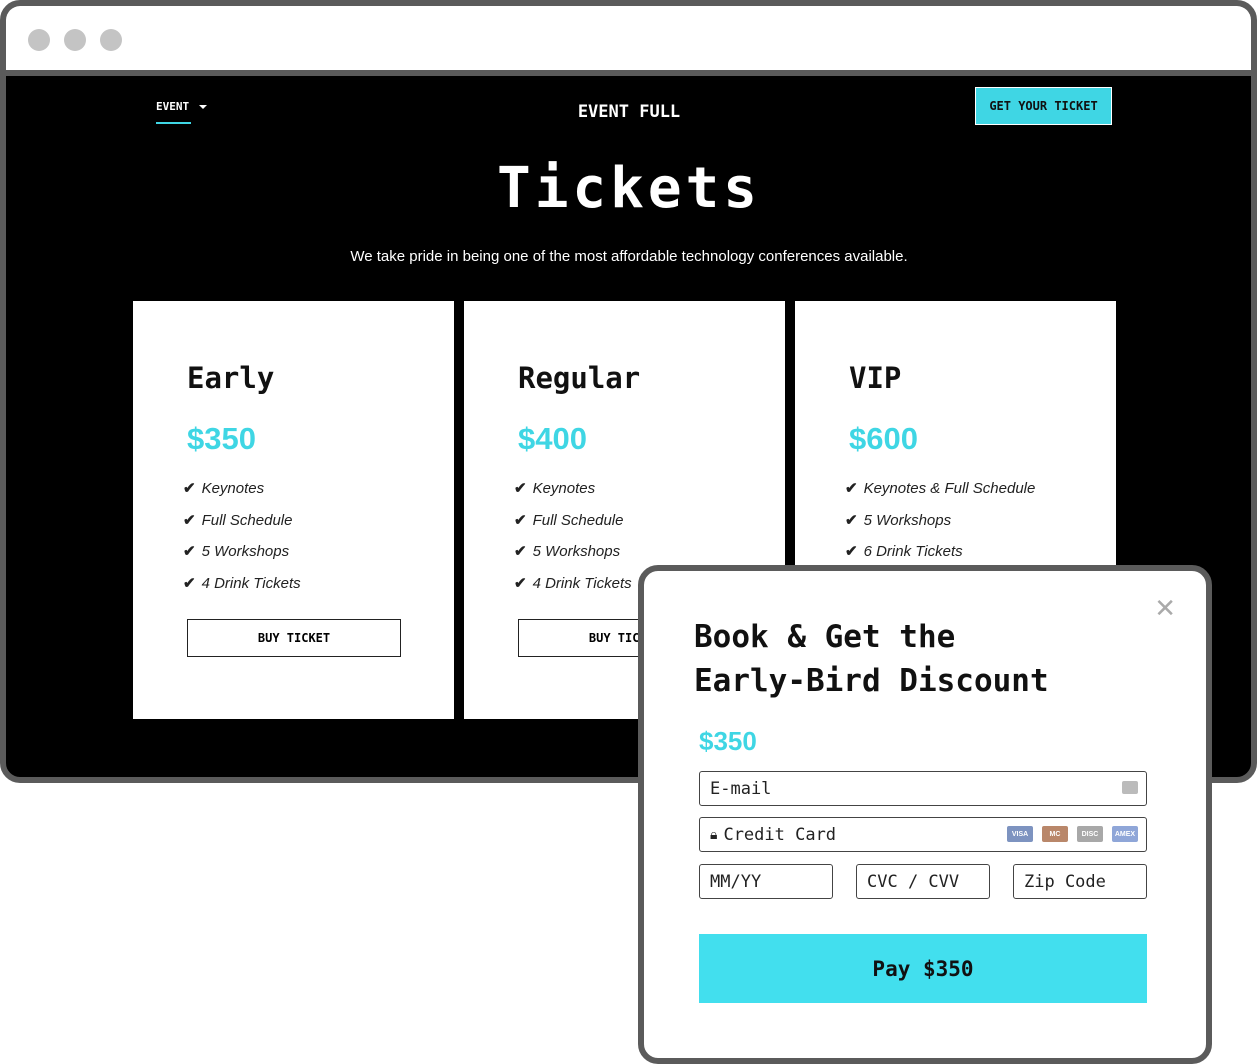 Image resolution: width=1258 pixels, height=1064 pixels. What do you see at coordinates (628, 188) in the screenshot?
I see `page-title: Tickets` at bounding box center [628, 188].